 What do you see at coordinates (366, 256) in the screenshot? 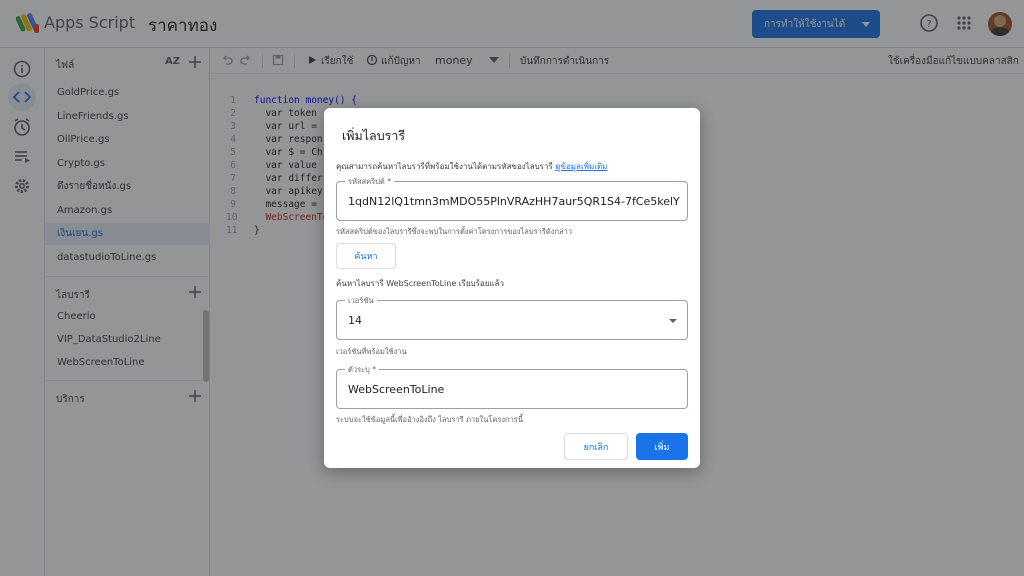
I see `lookup-button: ค้นหา` at bounding box center [366, 256].